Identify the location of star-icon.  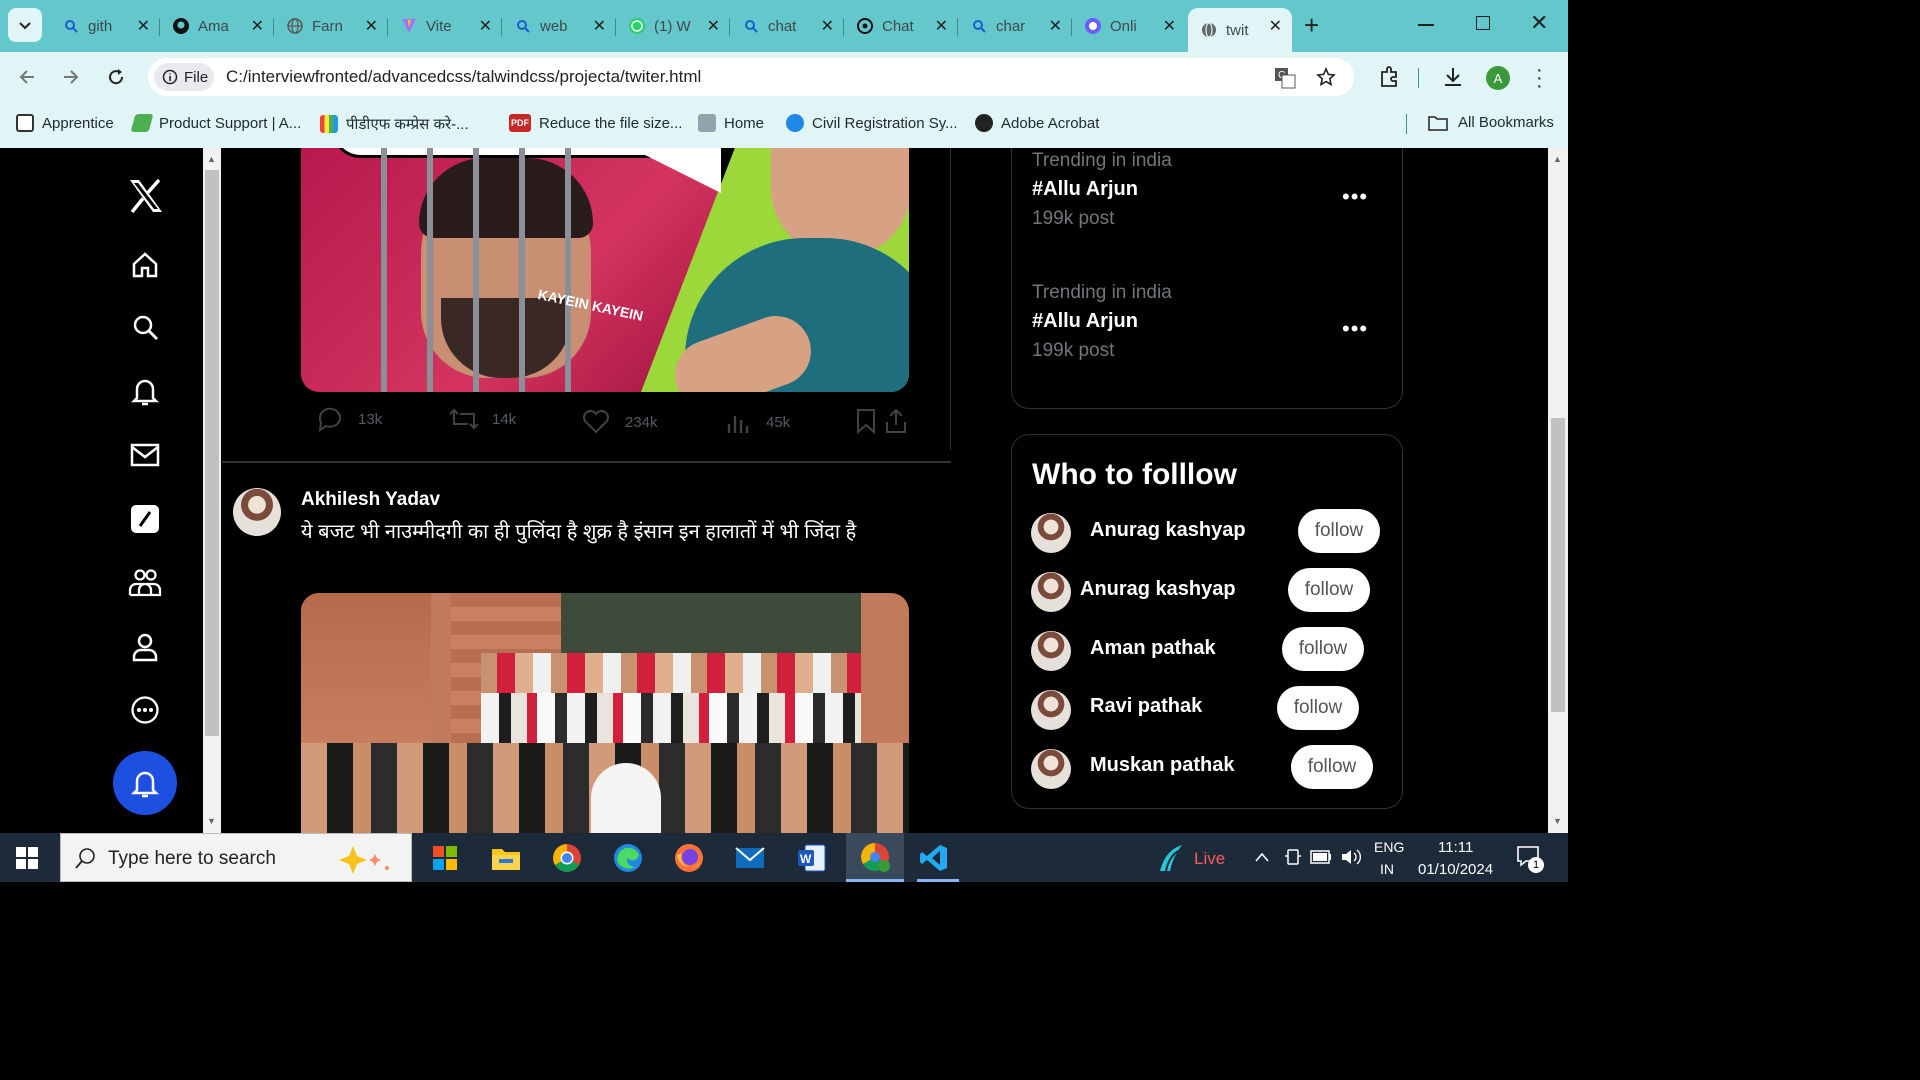
(1326, 77).